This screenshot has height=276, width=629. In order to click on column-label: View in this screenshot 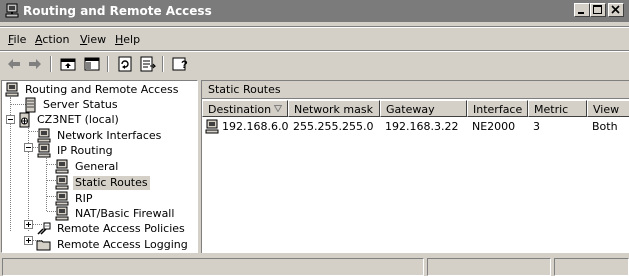, I will do `click(606, 109)`.